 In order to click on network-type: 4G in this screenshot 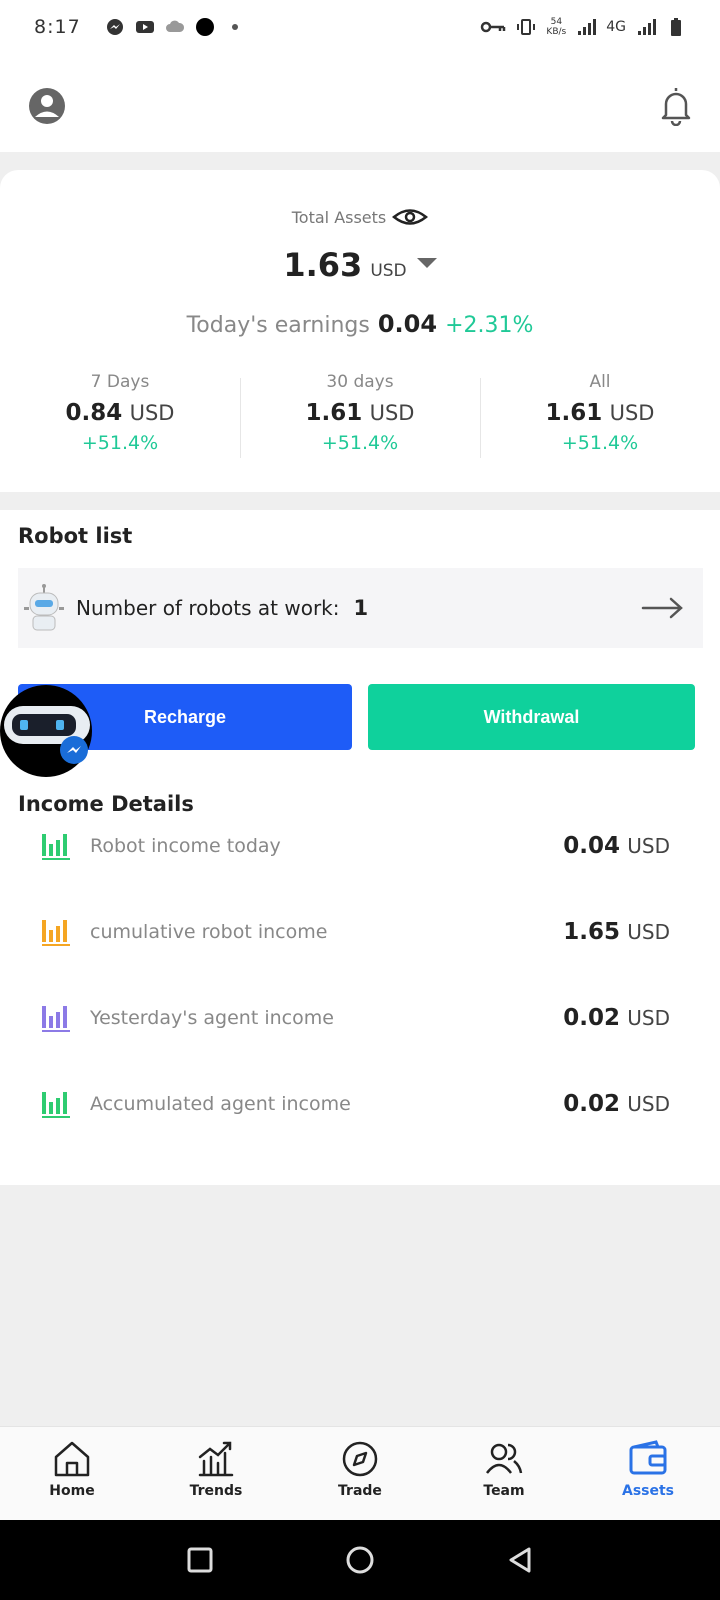, I will do `click(616, 27)`.